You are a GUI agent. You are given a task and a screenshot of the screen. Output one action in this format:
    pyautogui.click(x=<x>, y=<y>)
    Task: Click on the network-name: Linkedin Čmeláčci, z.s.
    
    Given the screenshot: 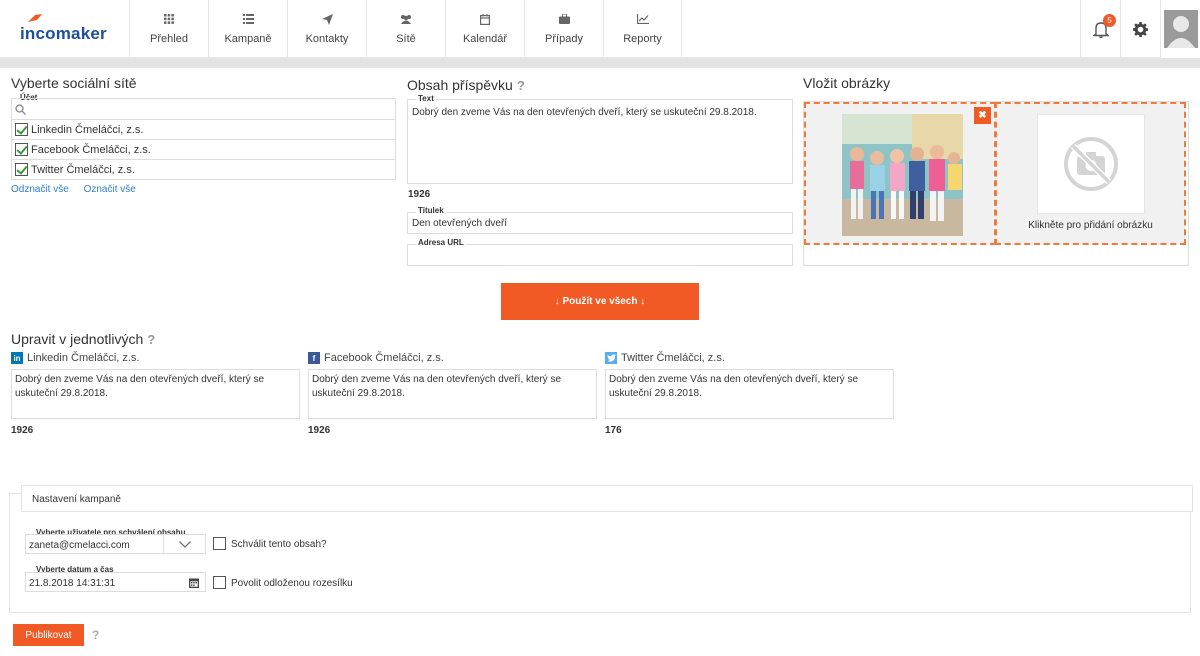 What is the action you would take?
    pyautogui.click(x=83, y=358)
    